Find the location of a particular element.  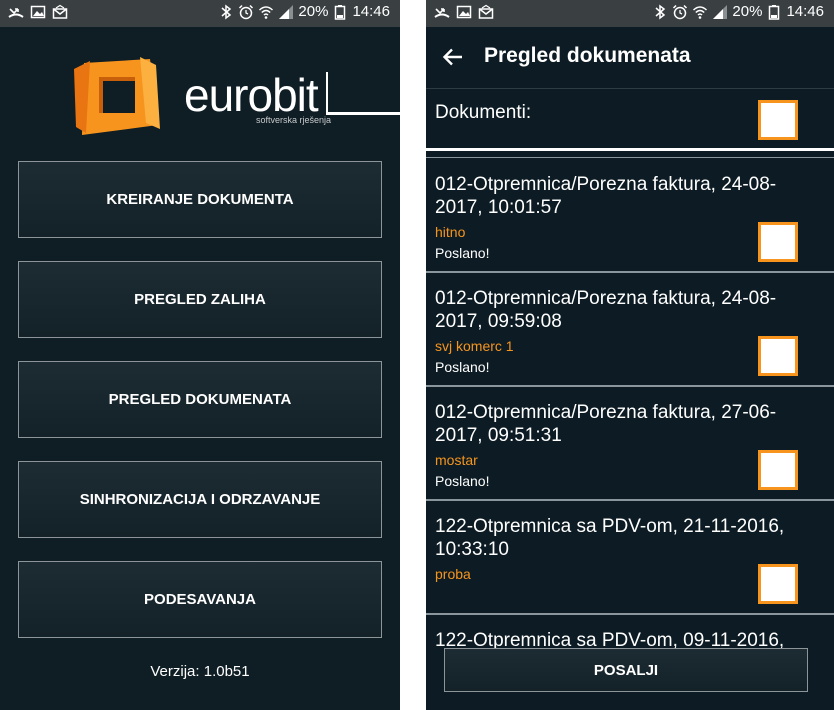

logo-wordmark: eurobit is located at coordinates (251, 95).